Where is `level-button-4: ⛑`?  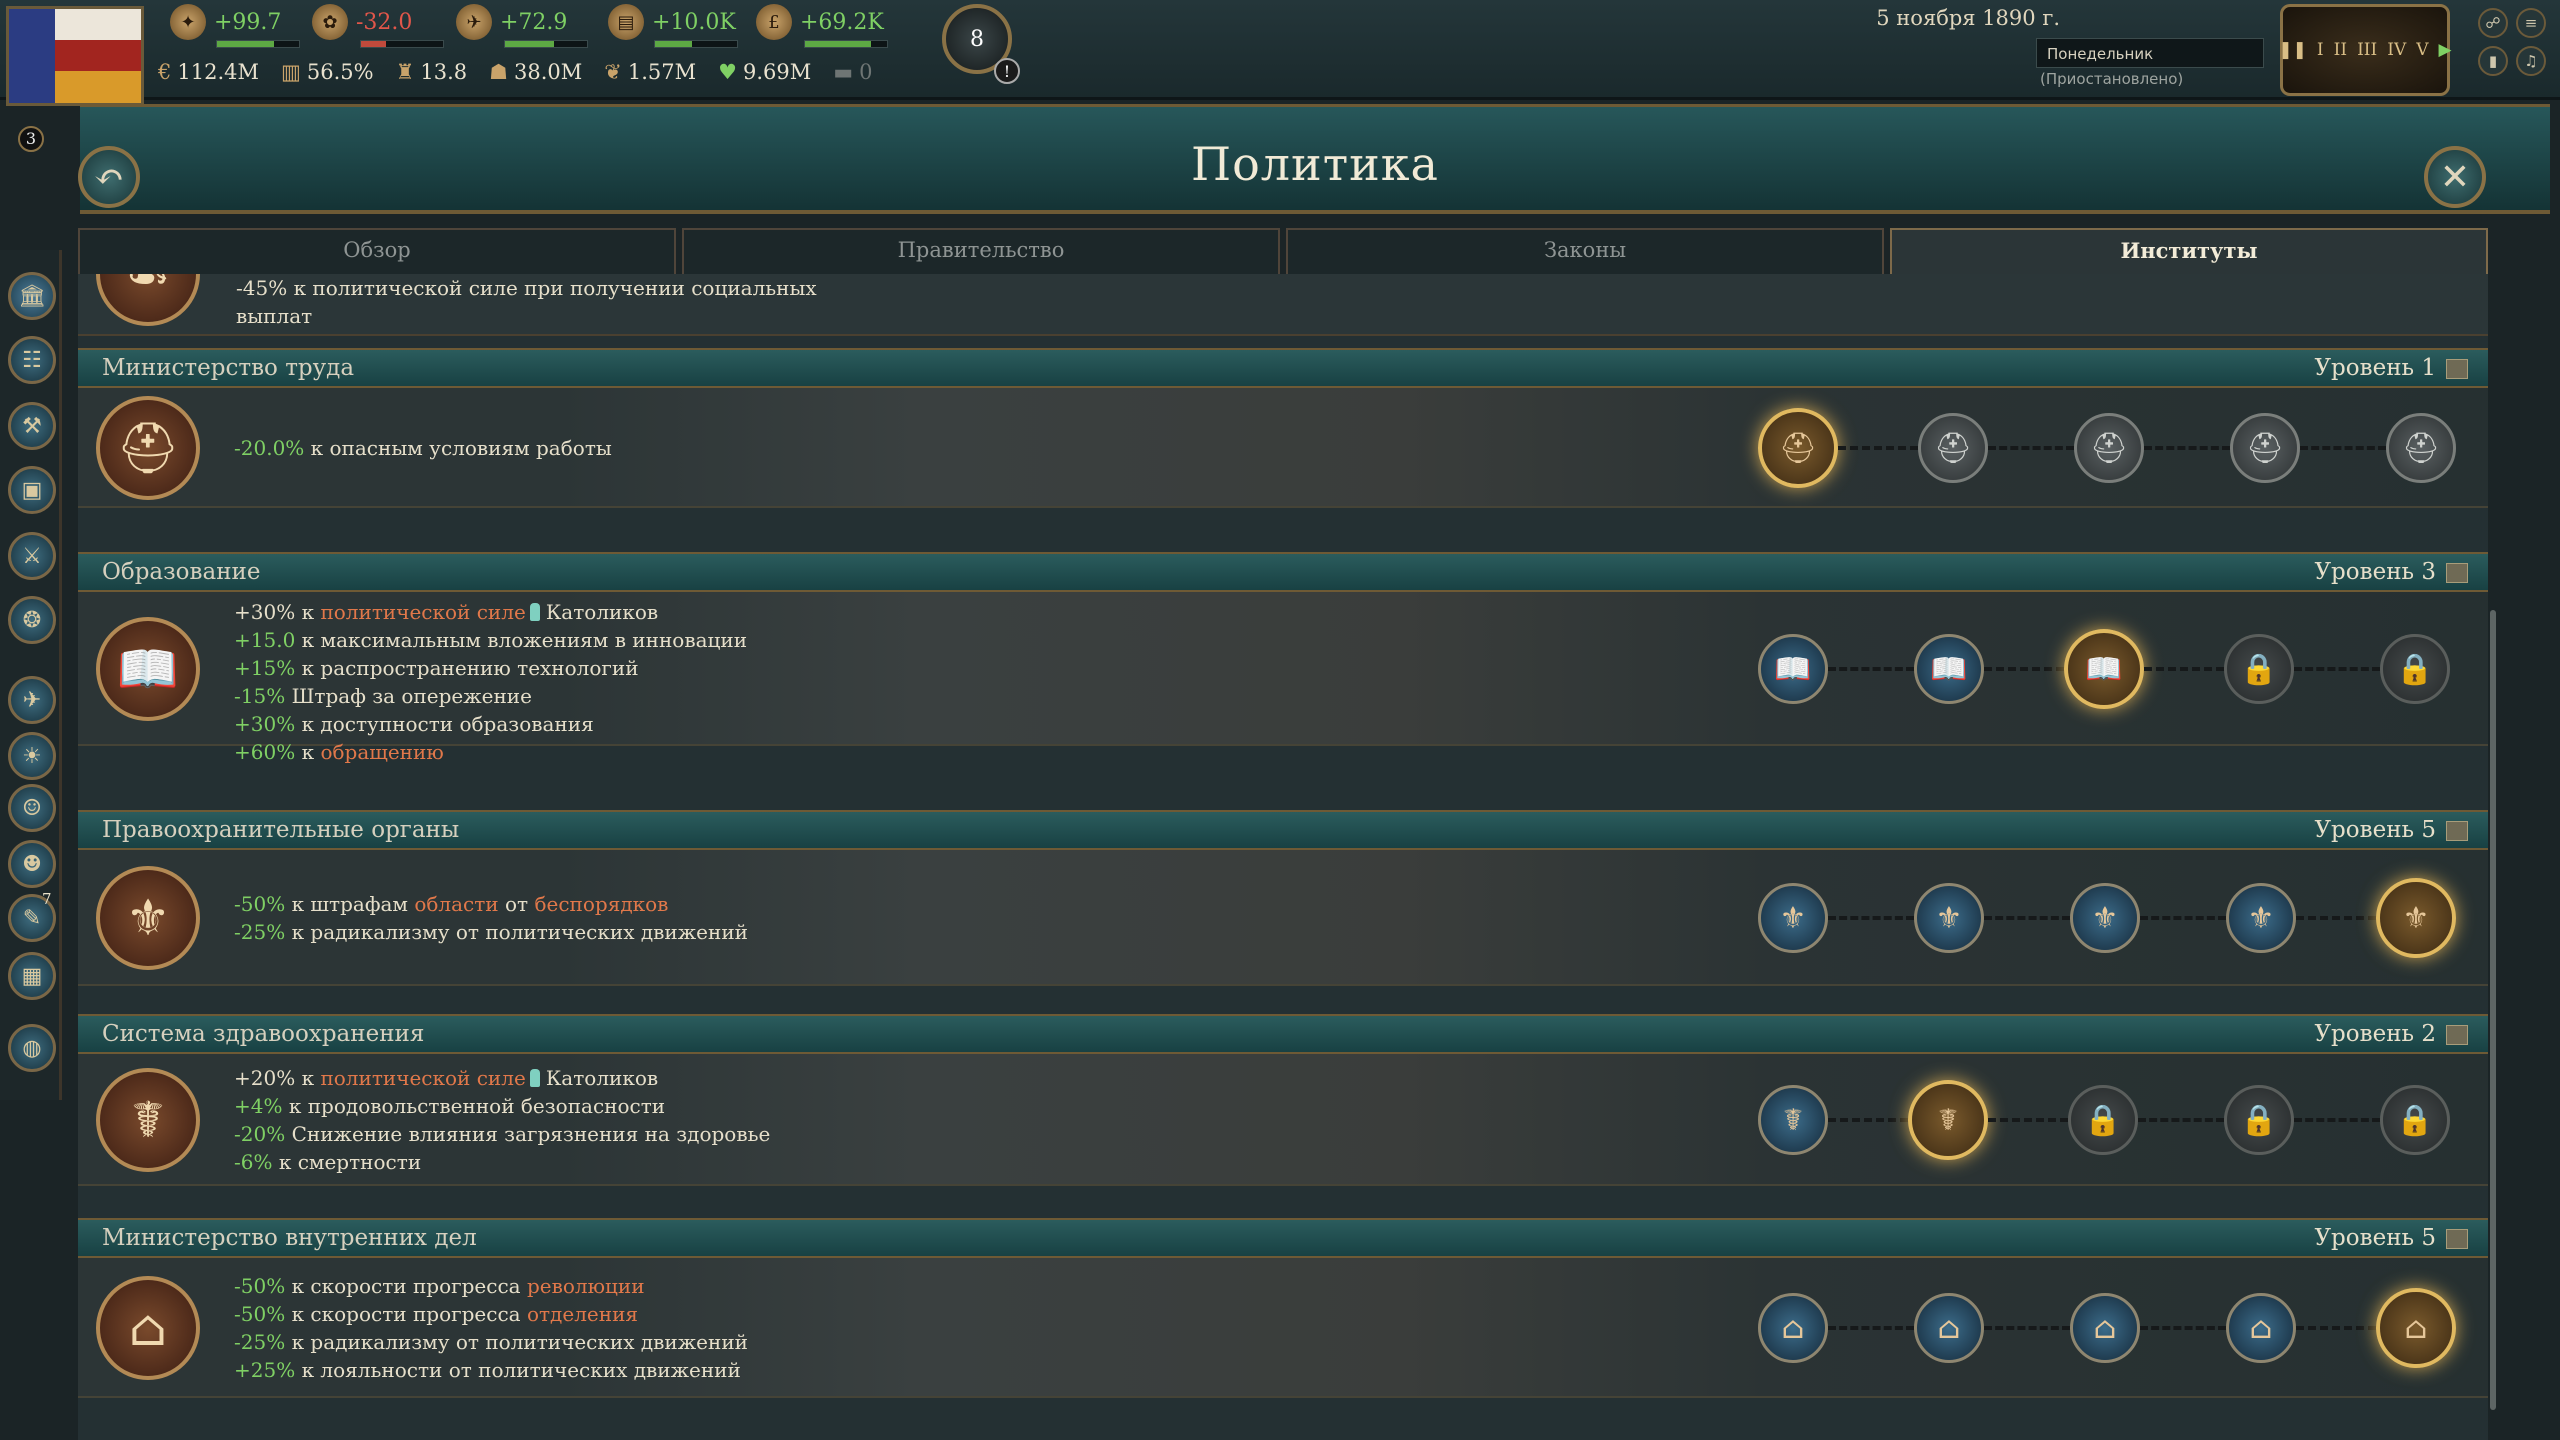
level-button-4: ⛑ is located at coordinates (2265, 448).